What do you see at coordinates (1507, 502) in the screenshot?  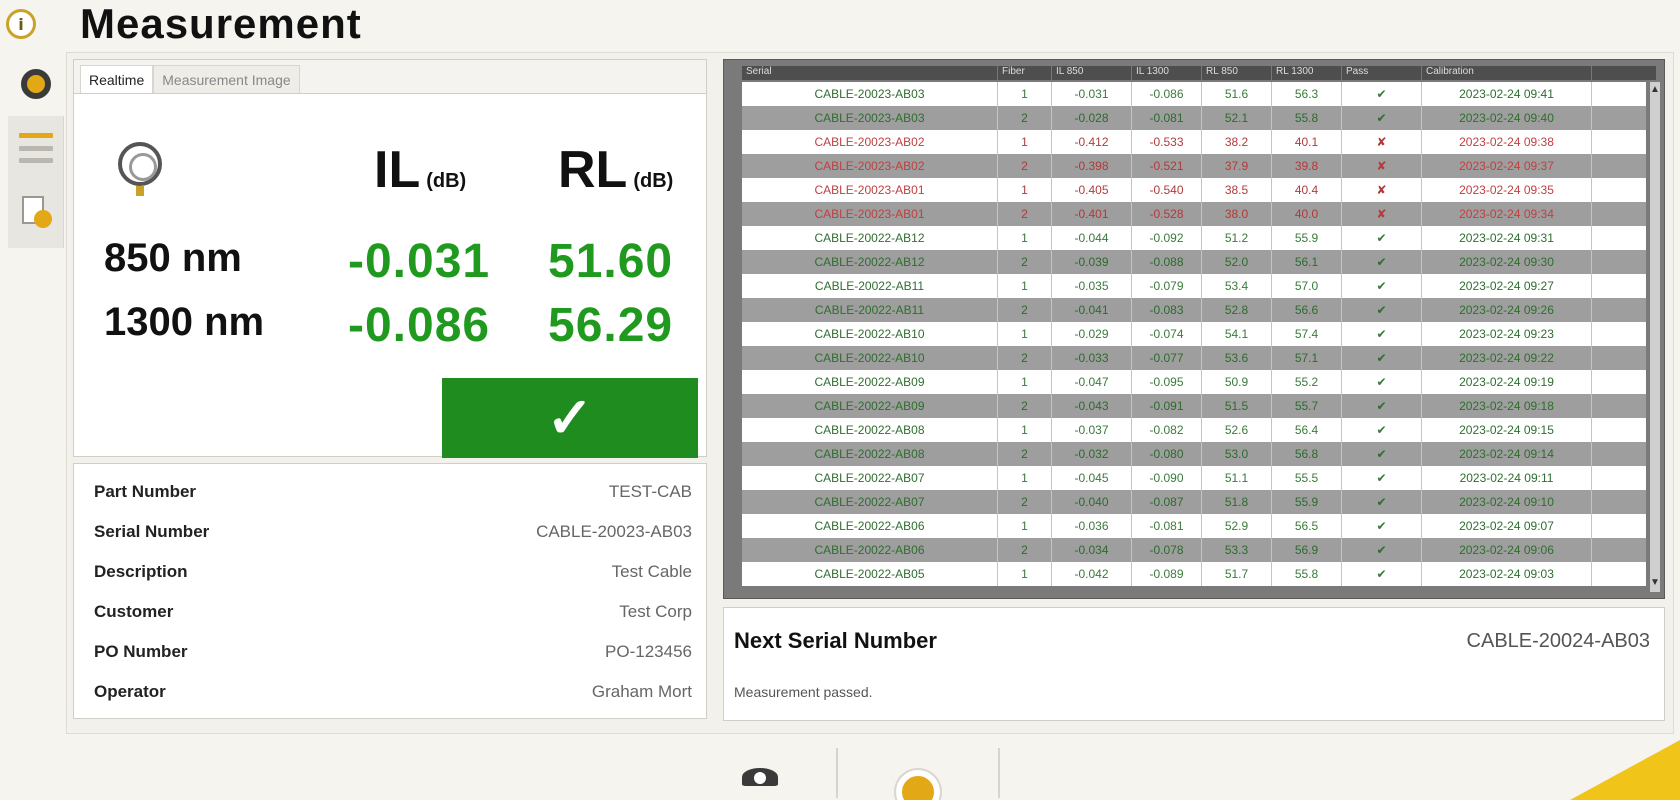 I see `table-cell: 2023-02-24 09:10` at bounding box center [1507, 502].